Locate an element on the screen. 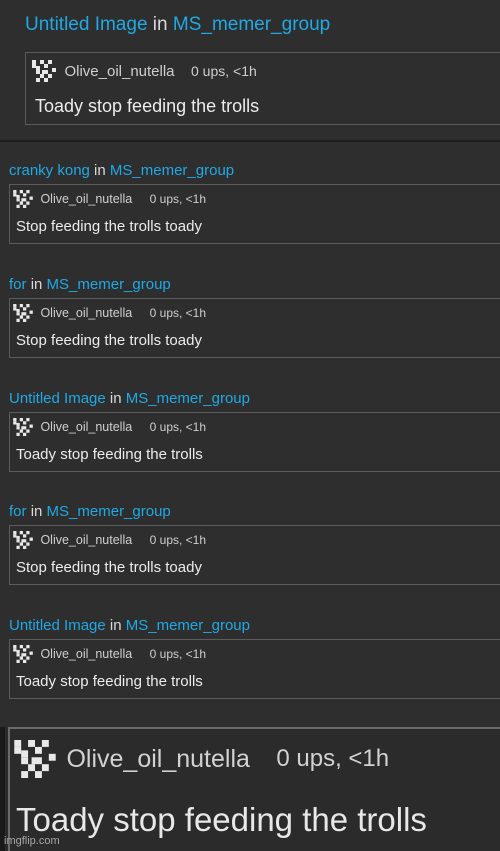 The image size is (500, 851). watermark: imgflip.com is located at coordinates (32, 841).